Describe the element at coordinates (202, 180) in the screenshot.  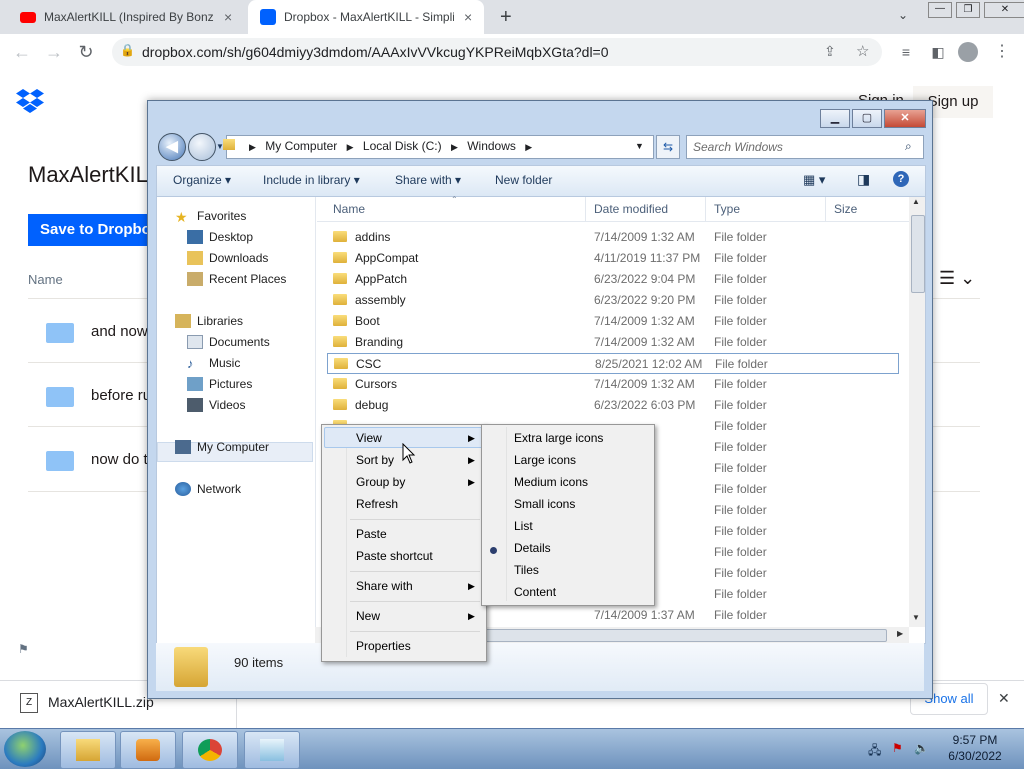
I see `organize-button: Organize ▾` at that location.